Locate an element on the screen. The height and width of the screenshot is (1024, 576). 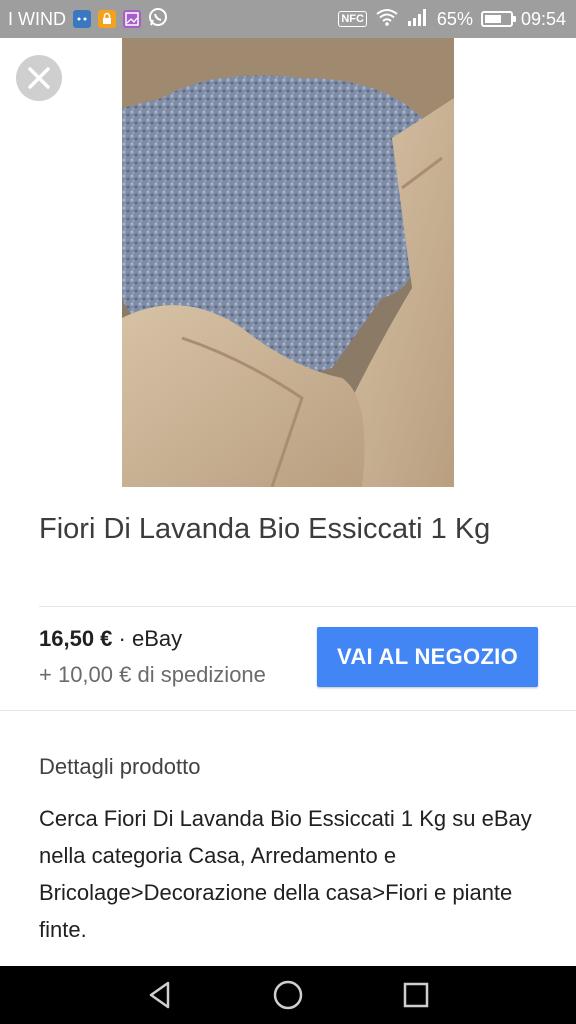
status-bar: I WIND NFC 65% 09:54 is located at coordinates (288, 19).